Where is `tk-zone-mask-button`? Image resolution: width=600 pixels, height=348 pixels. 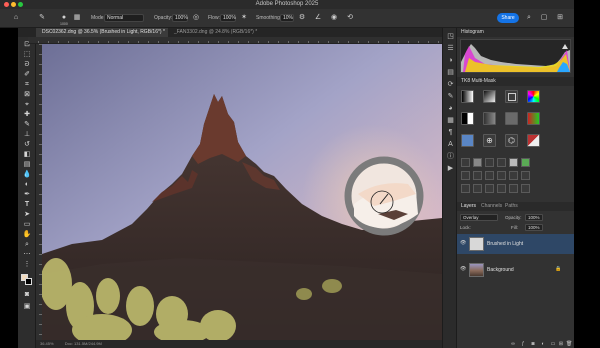
tk-zone-mask-button is located at coordinates (489, 96).